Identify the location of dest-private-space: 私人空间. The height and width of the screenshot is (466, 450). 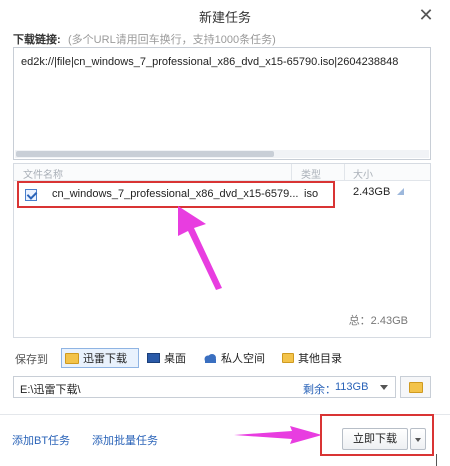
(234, 358).